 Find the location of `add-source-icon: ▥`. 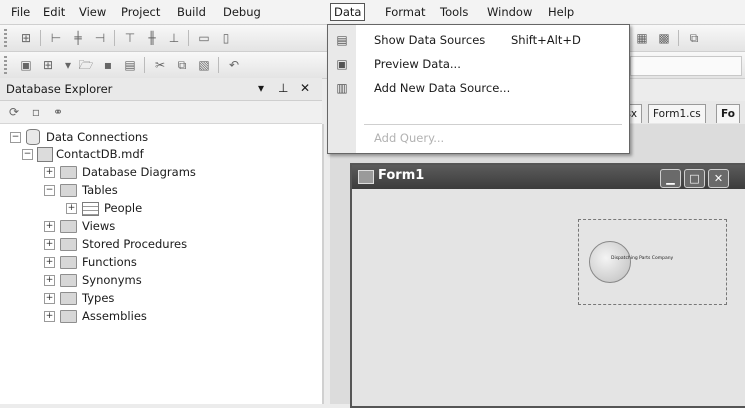

add-source-icon: ▥ is located at coordinates (342, 88).